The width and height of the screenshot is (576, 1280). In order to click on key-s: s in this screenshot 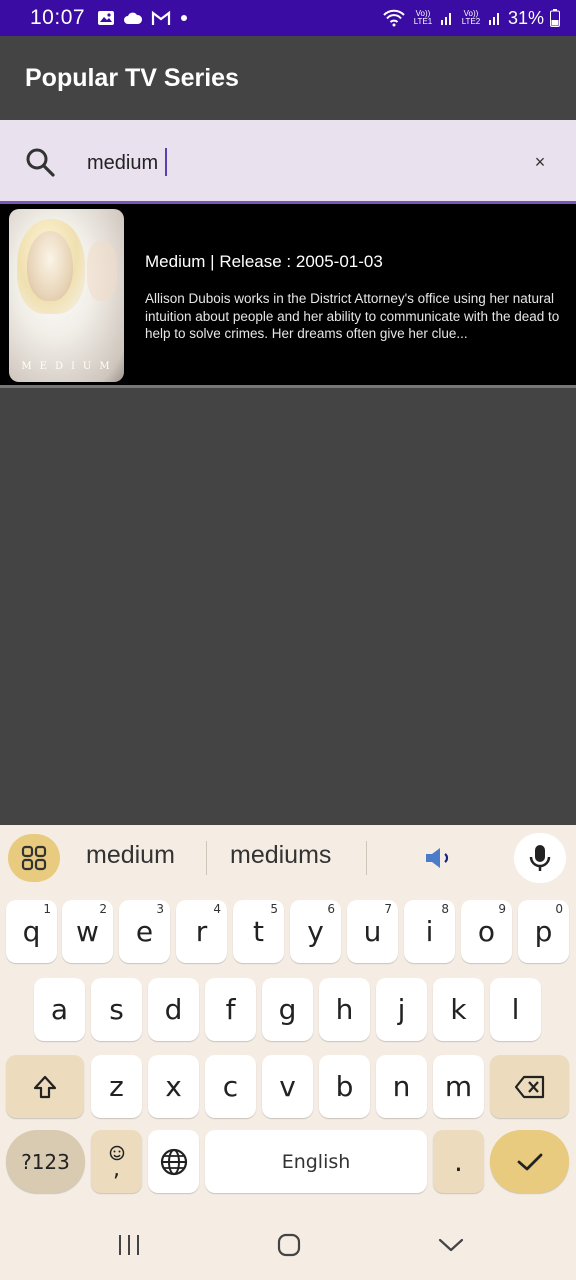, I will do `click(116, 1009)`.